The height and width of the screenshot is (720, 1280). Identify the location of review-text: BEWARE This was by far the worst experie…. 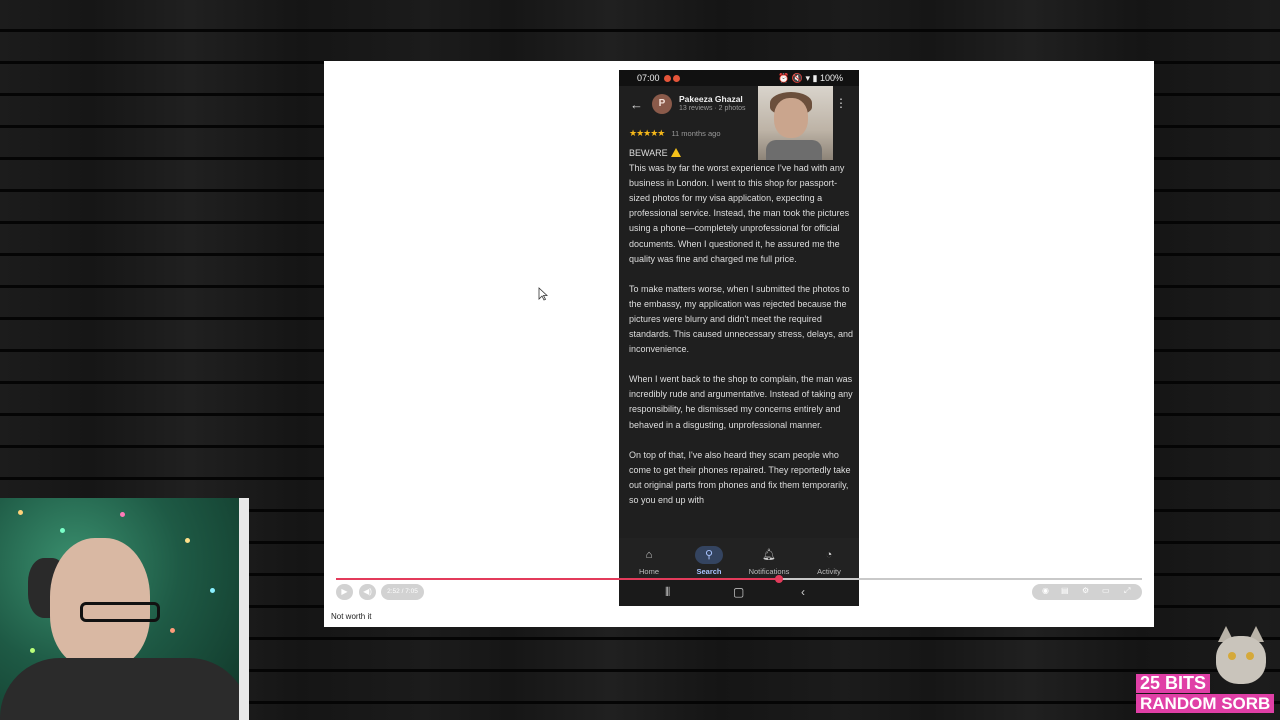
(741, 342).